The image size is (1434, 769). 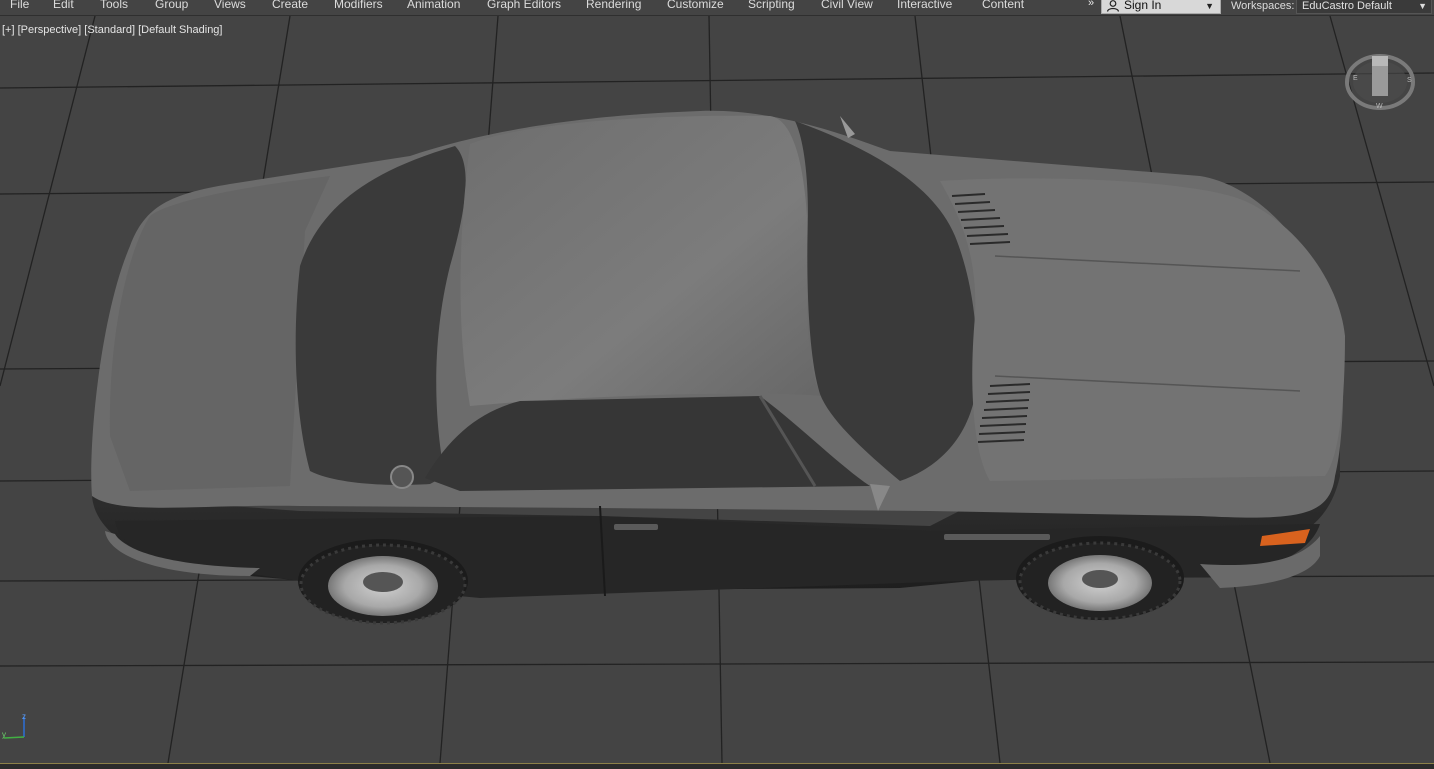 I want to click on svg-text: W, so click(x=1379, y=106).